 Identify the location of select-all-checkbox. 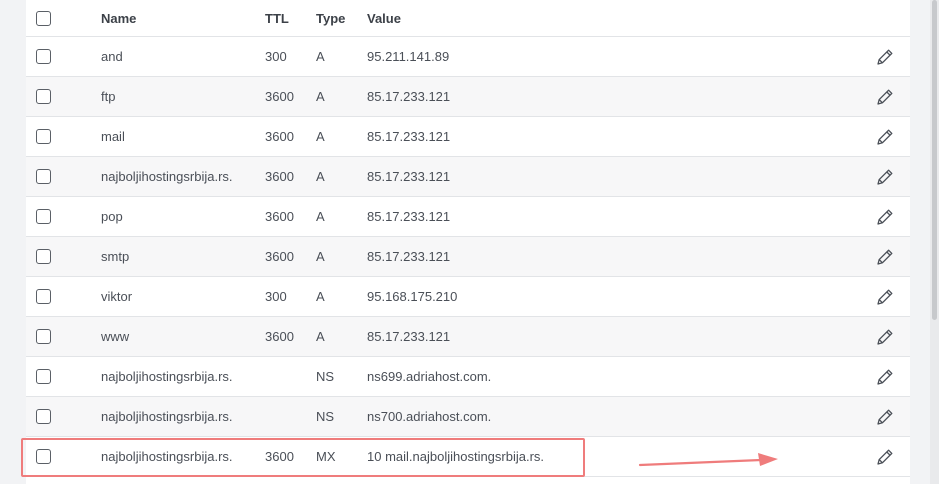
(43, 18).